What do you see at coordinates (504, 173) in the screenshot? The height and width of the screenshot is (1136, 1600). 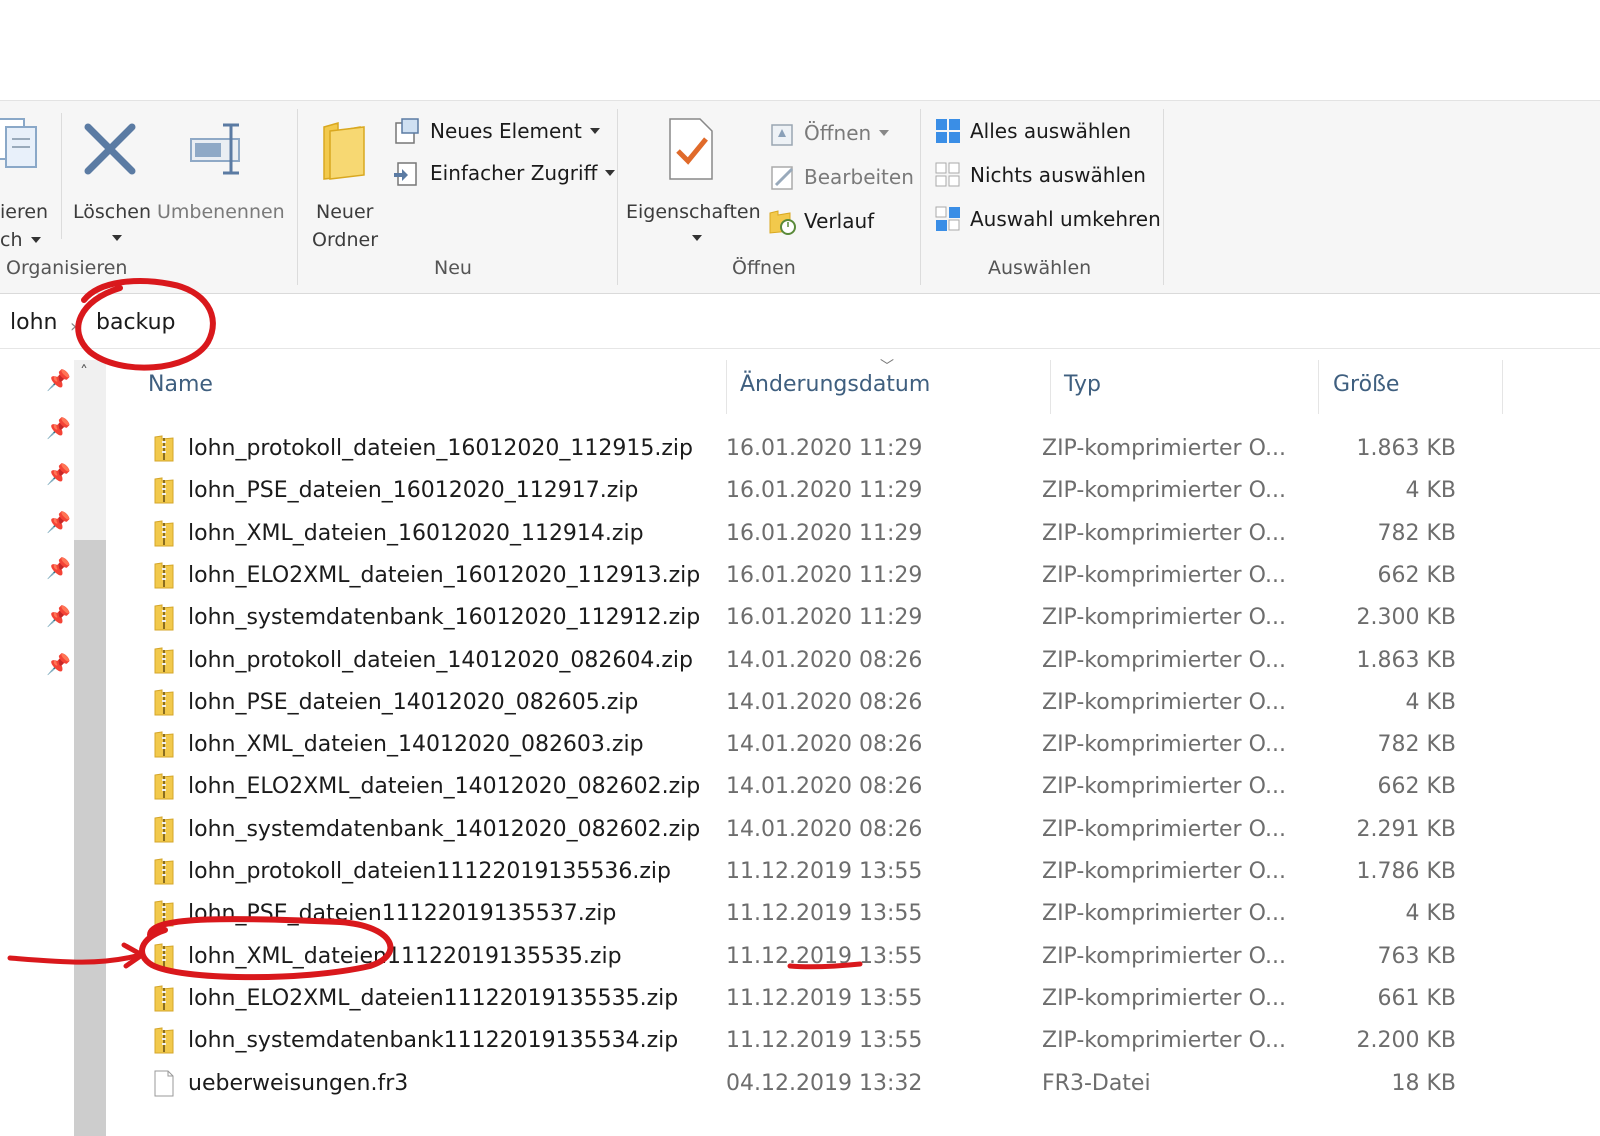 I see `easy-access-button: Einfacher Zugriff` at bounding box center [504, 173].